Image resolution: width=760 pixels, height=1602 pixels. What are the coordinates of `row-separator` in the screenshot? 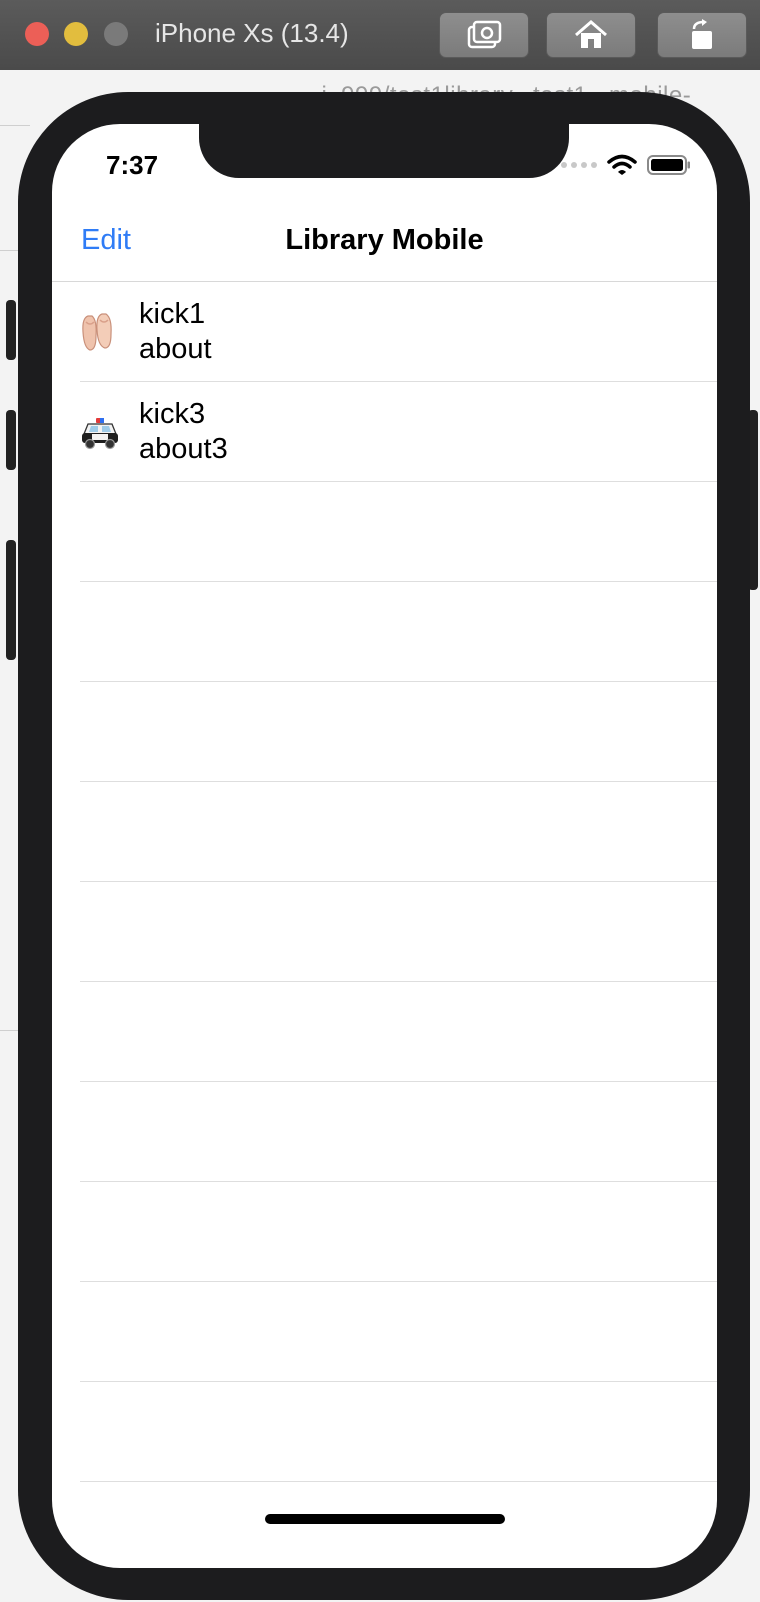 It's located at (398, 1481).